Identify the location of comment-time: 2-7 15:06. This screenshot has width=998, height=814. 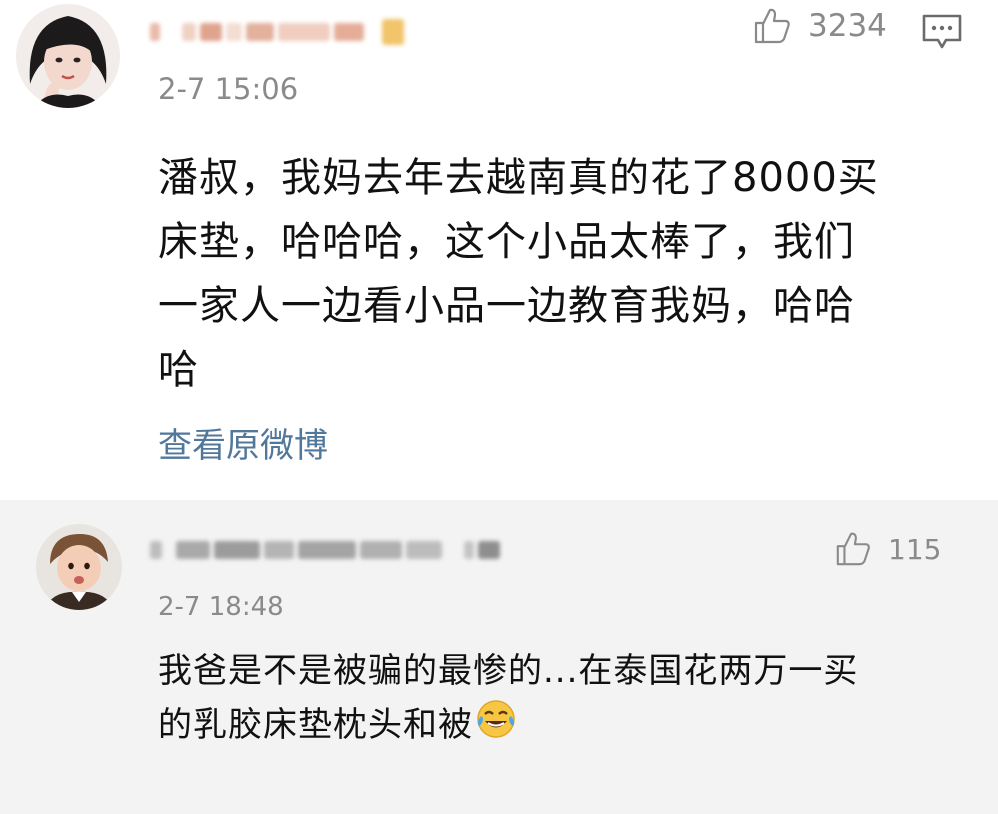
(228, 89).